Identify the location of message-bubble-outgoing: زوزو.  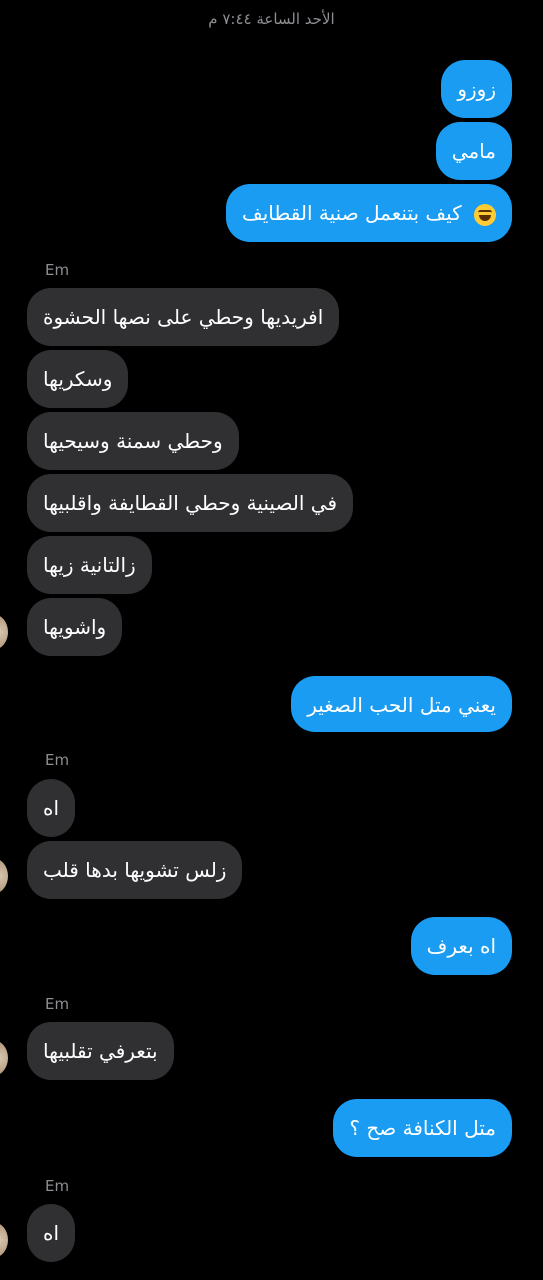
(476, 89).